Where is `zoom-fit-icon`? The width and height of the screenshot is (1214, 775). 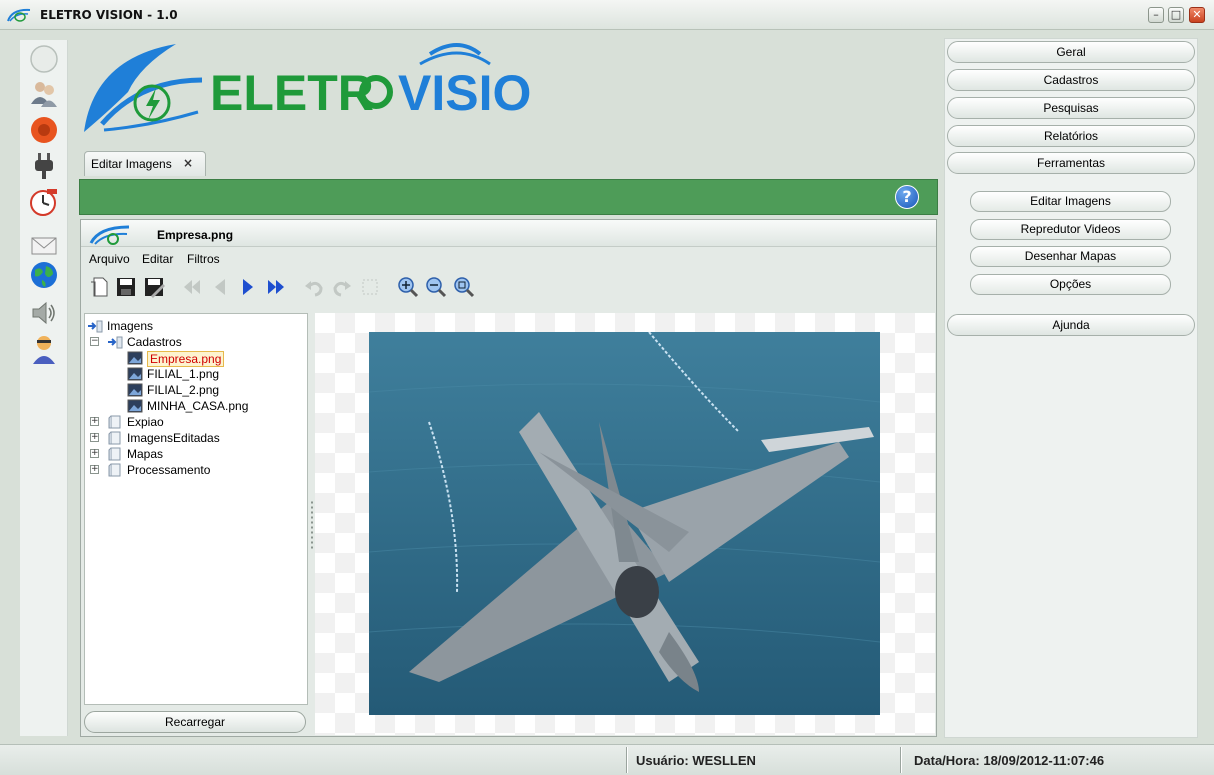
zoom-fit-icon is located at coordinates (464, 287).